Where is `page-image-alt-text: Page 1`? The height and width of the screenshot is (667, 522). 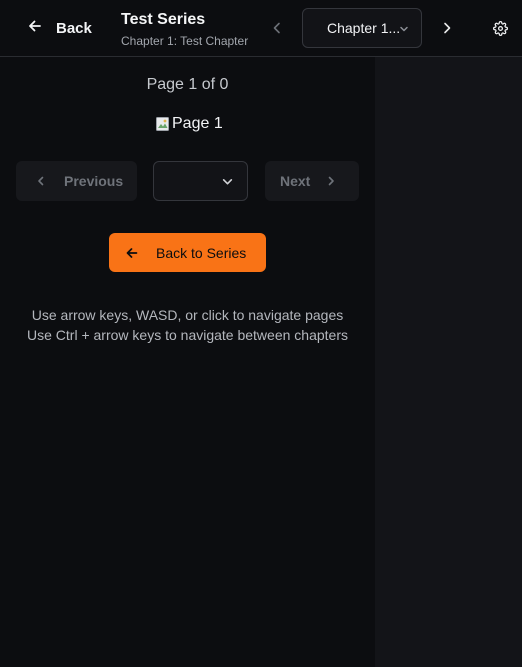
page-image-alt-text: Page 1 is located at coordinates (197, 123).